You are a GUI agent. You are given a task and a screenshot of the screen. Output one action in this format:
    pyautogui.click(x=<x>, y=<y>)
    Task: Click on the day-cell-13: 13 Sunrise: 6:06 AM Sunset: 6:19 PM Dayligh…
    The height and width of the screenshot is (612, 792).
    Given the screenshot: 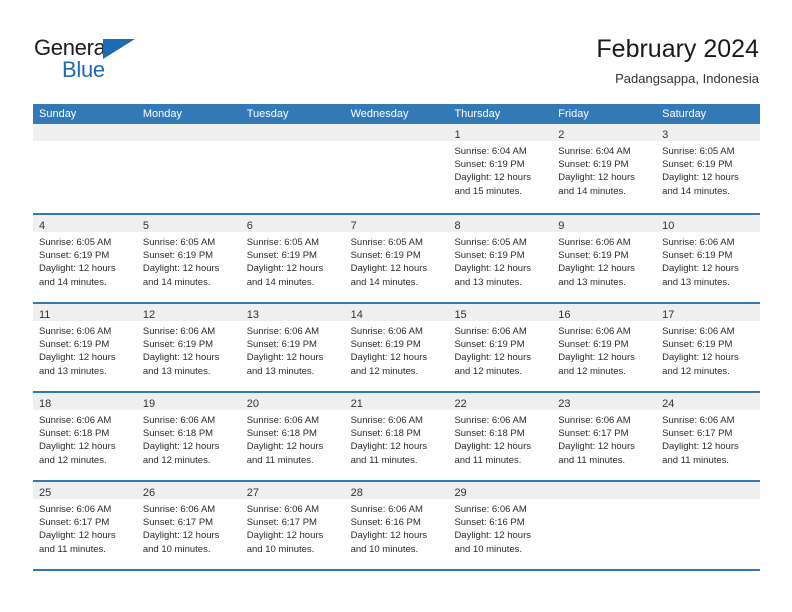 What is the action you would take?
    pyautogui.click(x=292, y=347)
    